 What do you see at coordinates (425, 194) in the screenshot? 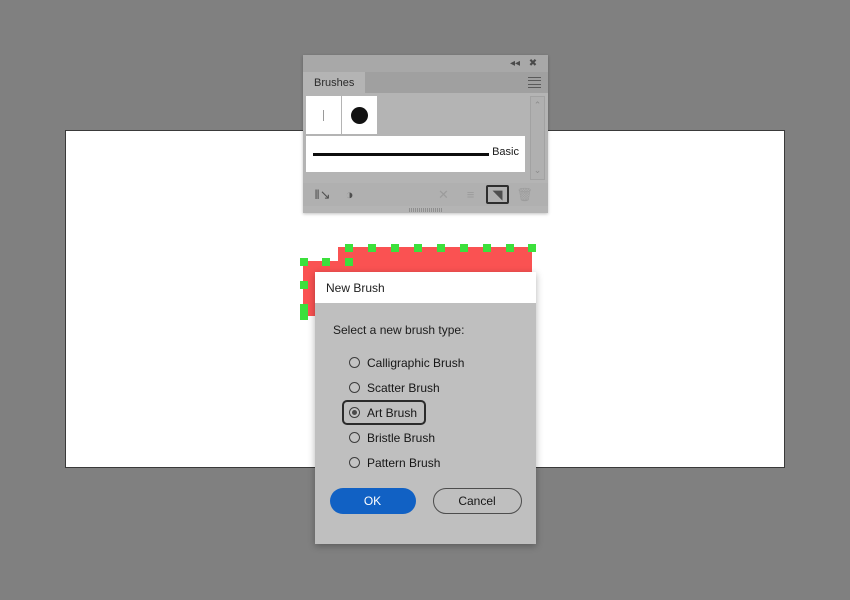
I see `brushes-panel-footer: ‖↘ ◑ ✕ ≡ ◥ 🗑` at bounding box center [425, 194].